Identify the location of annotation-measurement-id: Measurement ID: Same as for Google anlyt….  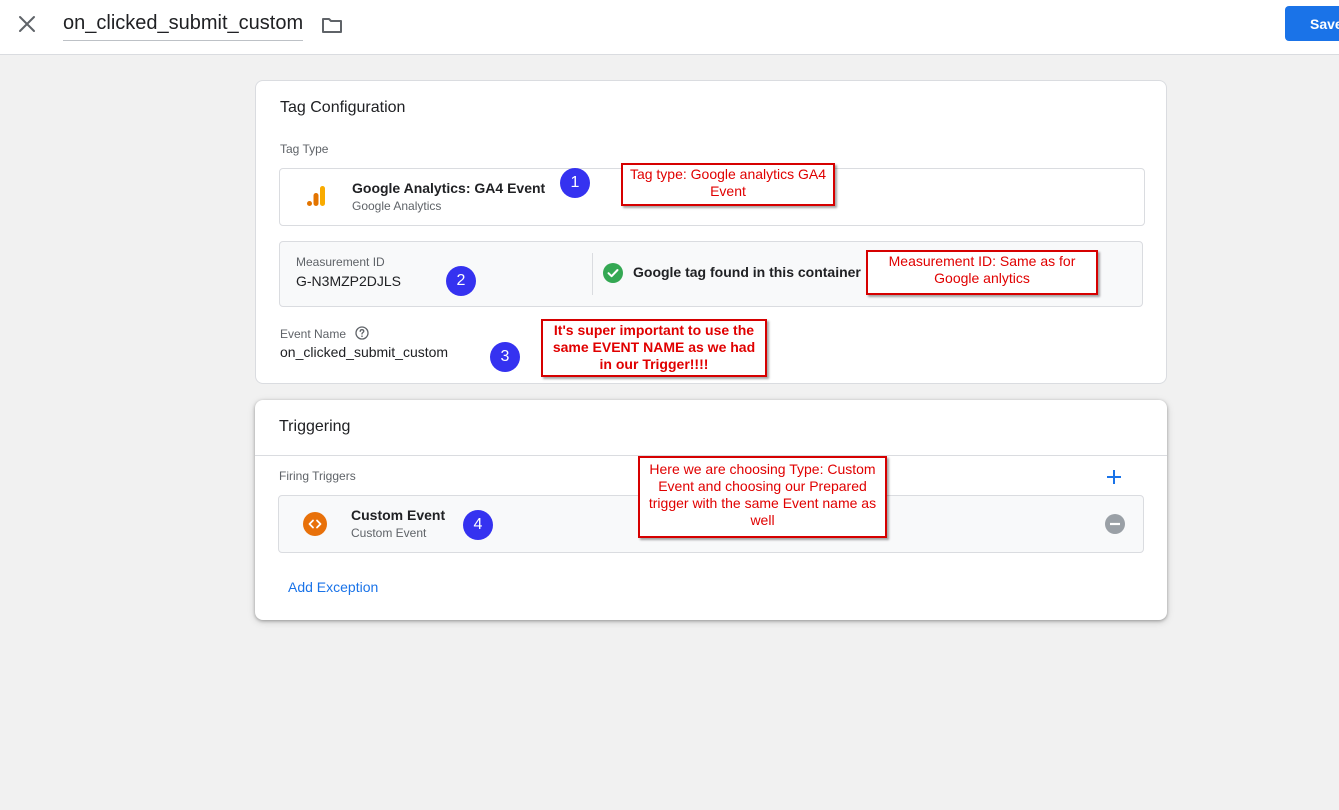
(982, 272).